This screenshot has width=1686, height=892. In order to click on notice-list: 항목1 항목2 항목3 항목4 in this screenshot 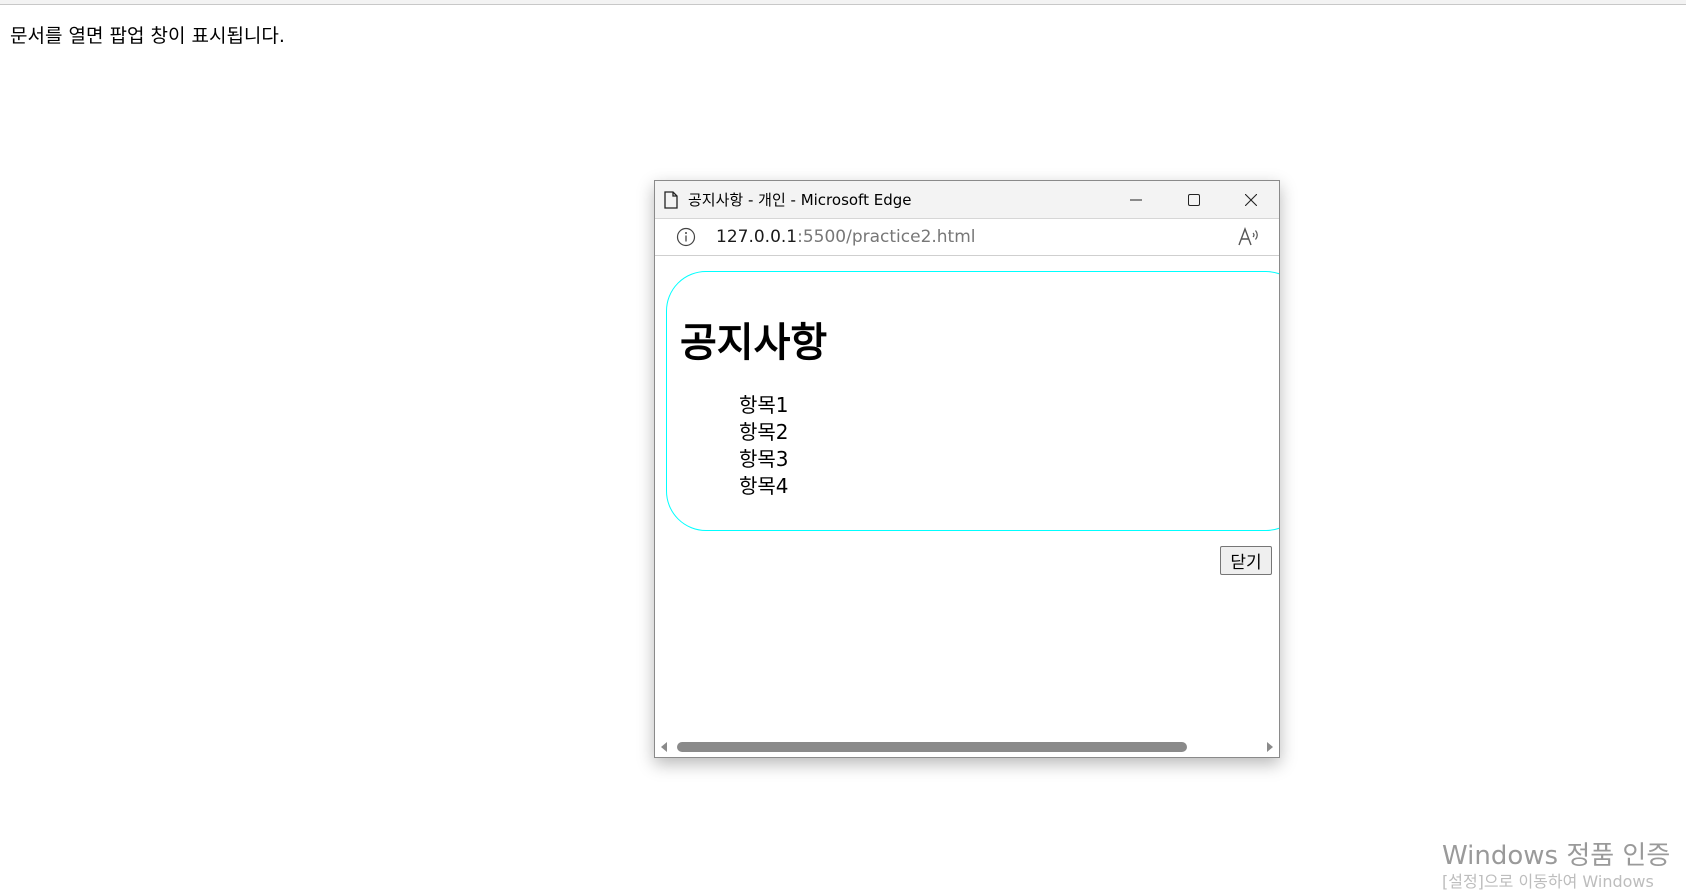, I will do `click(764, 446)`.